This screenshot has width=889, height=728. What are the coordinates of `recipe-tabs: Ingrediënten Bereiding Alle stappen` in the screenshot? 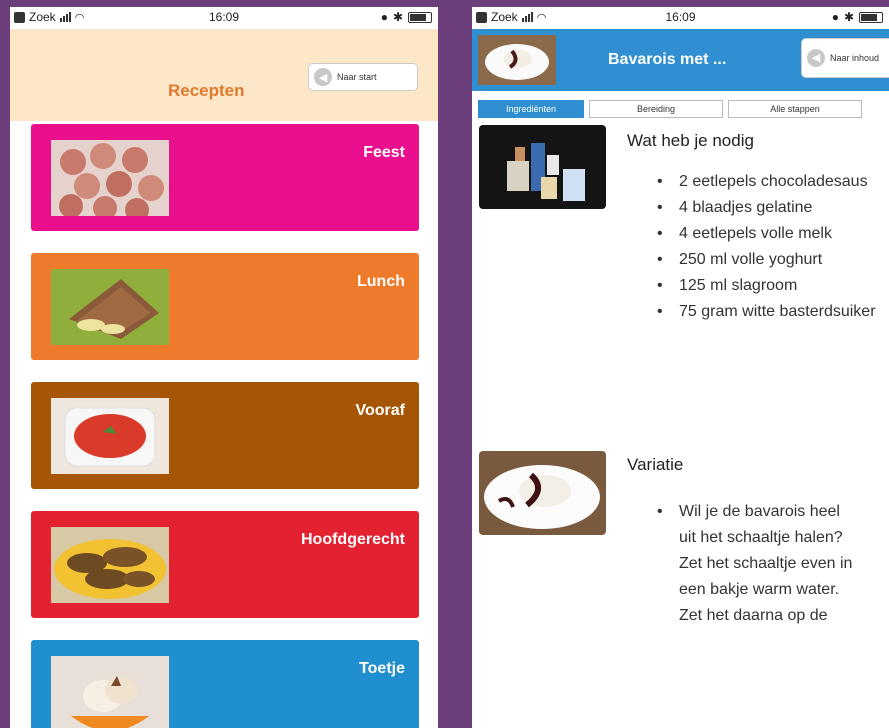 It's located at (683, 109).